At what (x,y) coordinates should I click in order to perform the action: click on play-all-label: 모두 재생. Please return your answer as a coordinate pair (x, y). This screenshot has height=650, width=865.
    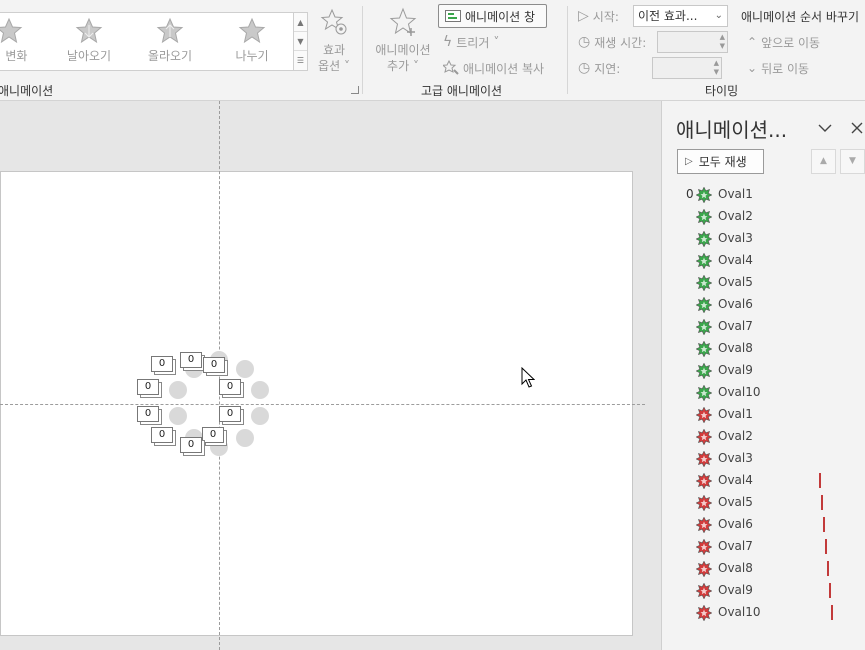
    Looking at the image, I should click on (722, 162).